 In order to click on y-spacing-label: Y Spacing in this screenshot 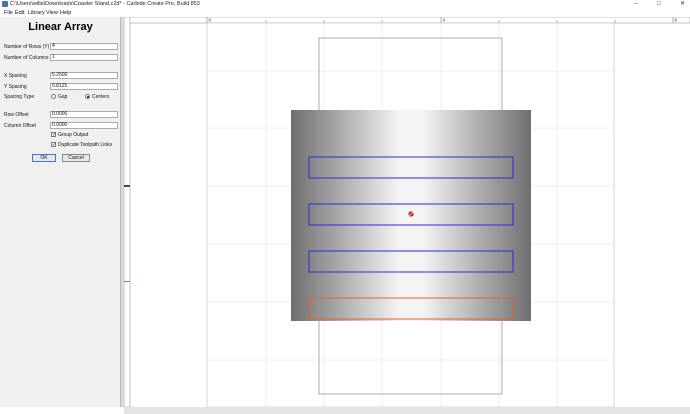, I will do `click(15, 87)`.